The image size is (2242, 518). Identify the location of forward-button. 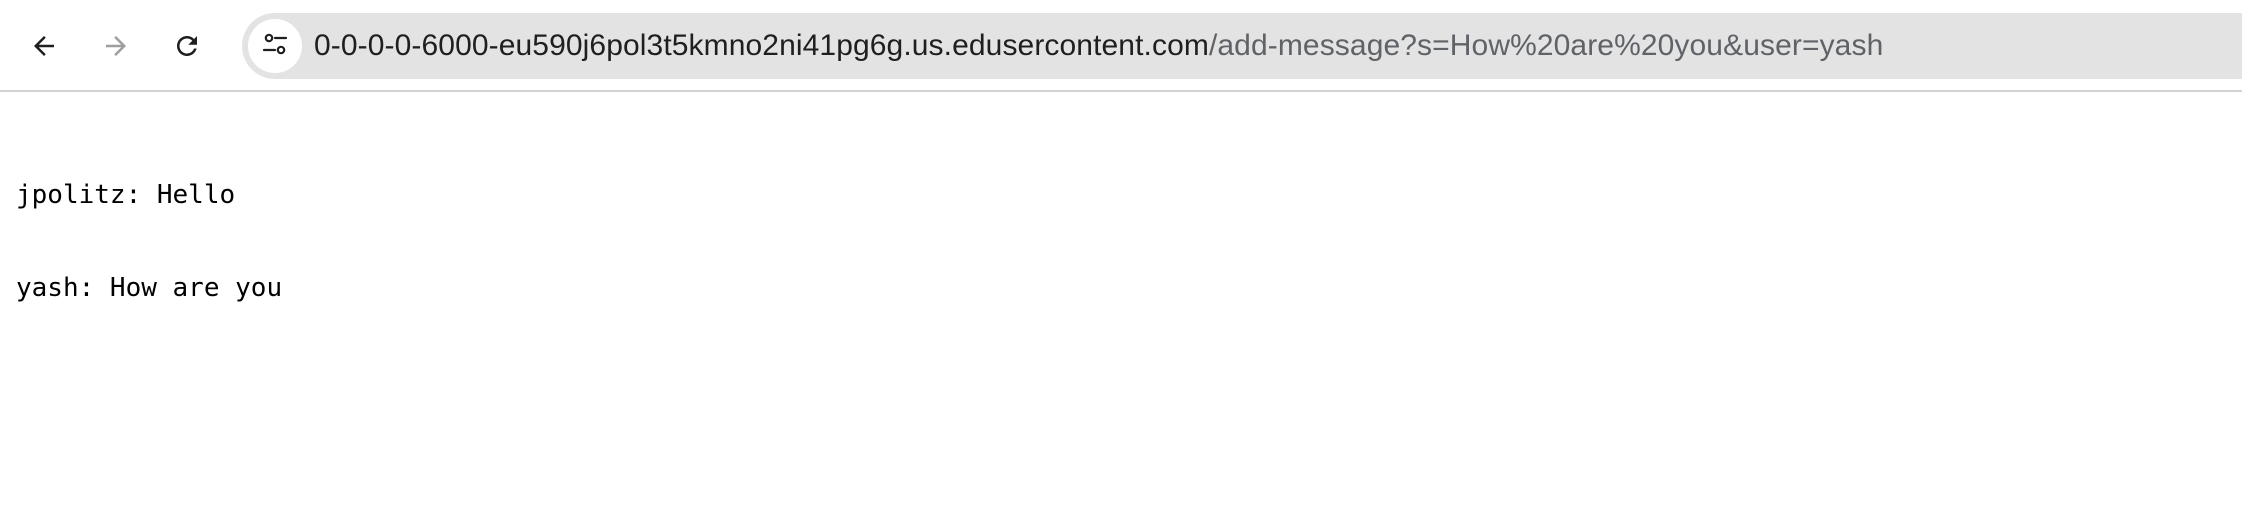
(116, 46).